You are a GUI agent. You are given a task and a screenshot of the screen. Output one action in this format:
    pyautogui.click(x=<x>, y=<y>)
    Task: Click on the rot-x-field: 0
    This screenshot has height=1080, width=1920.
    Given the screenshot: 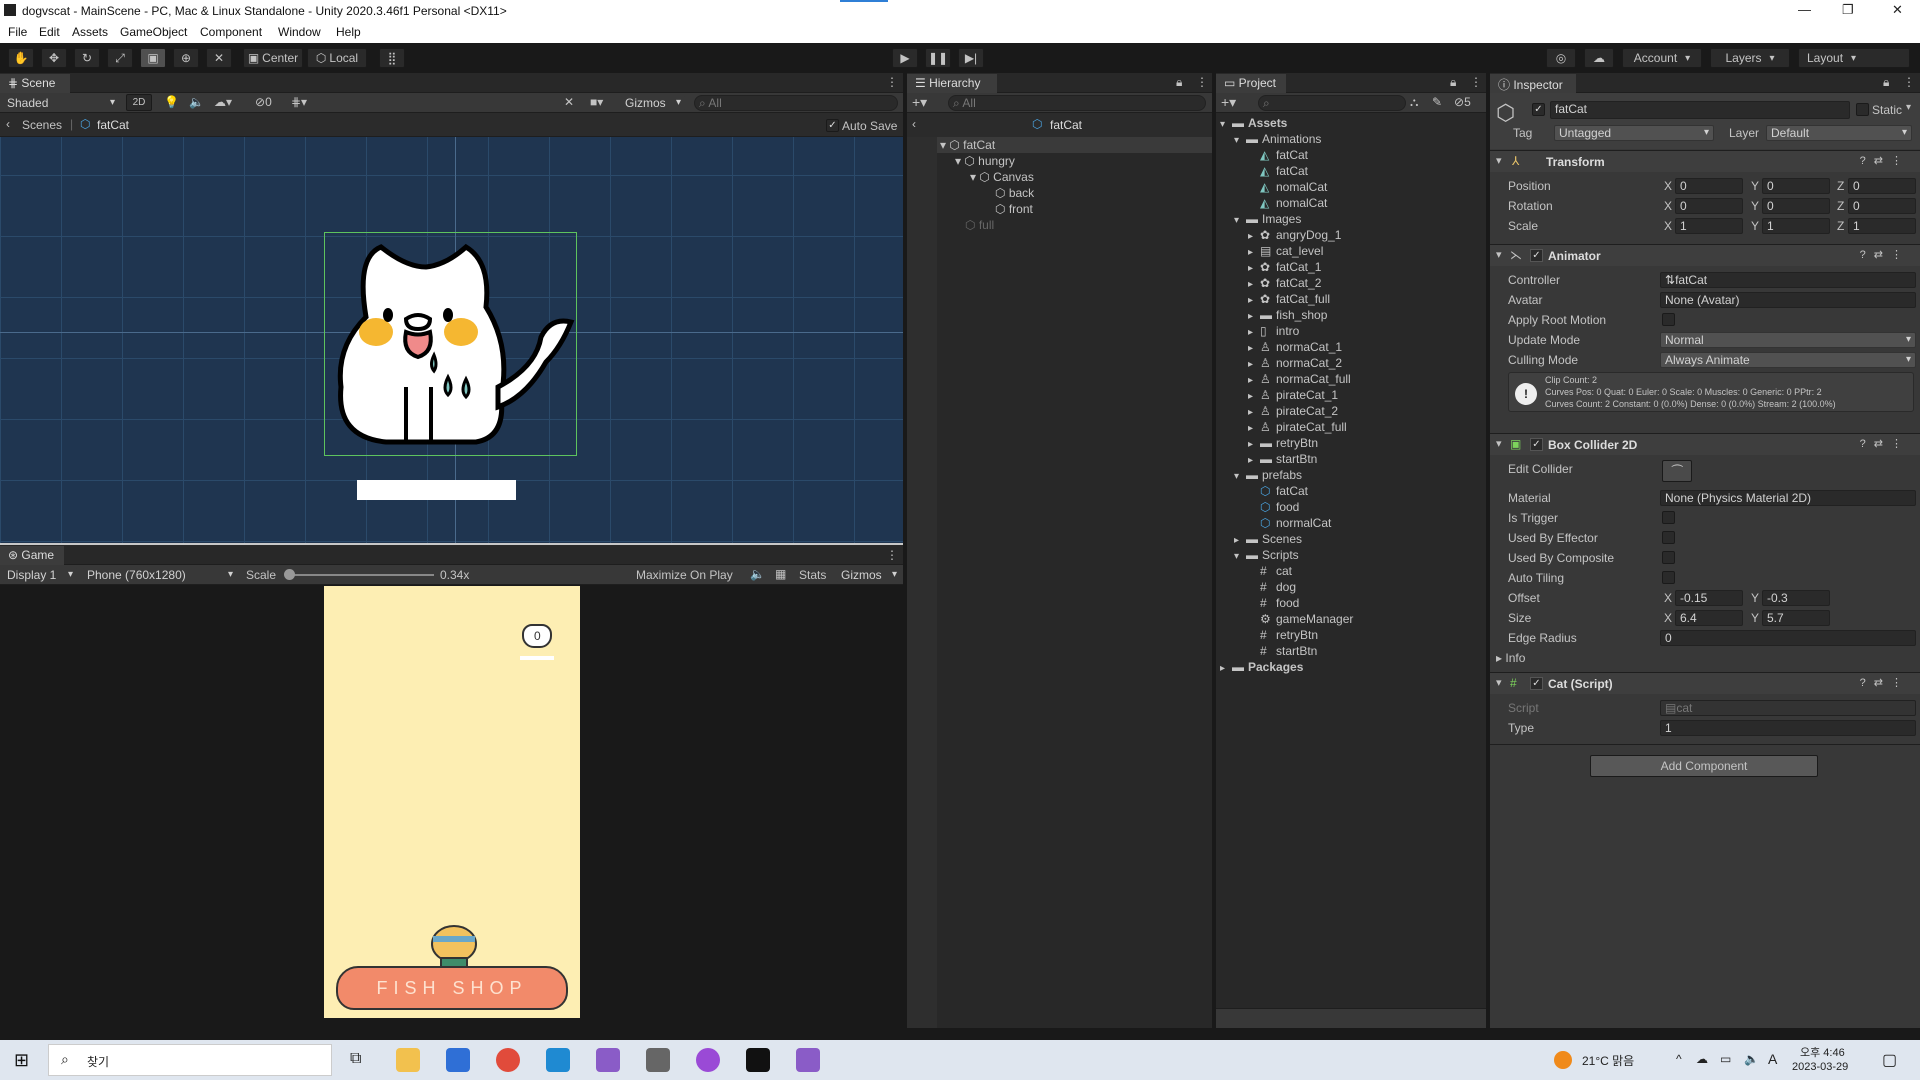 What is the action you would take?
    pyautogui.click(x=1709, y=206)
    